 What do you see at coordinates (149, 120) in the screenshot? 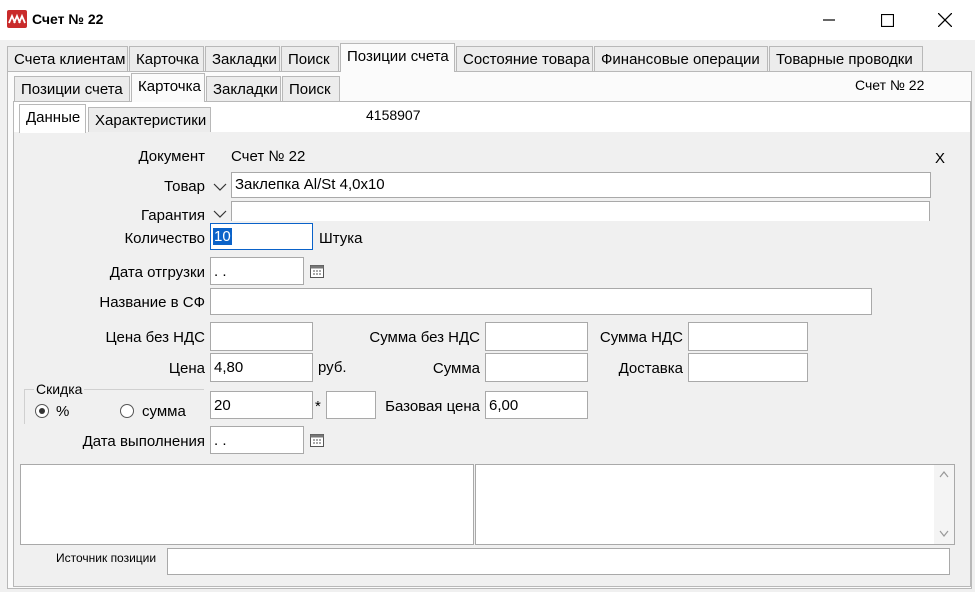
I see `tab-characteristics: Характеристики` at bounding box center [149, 120].